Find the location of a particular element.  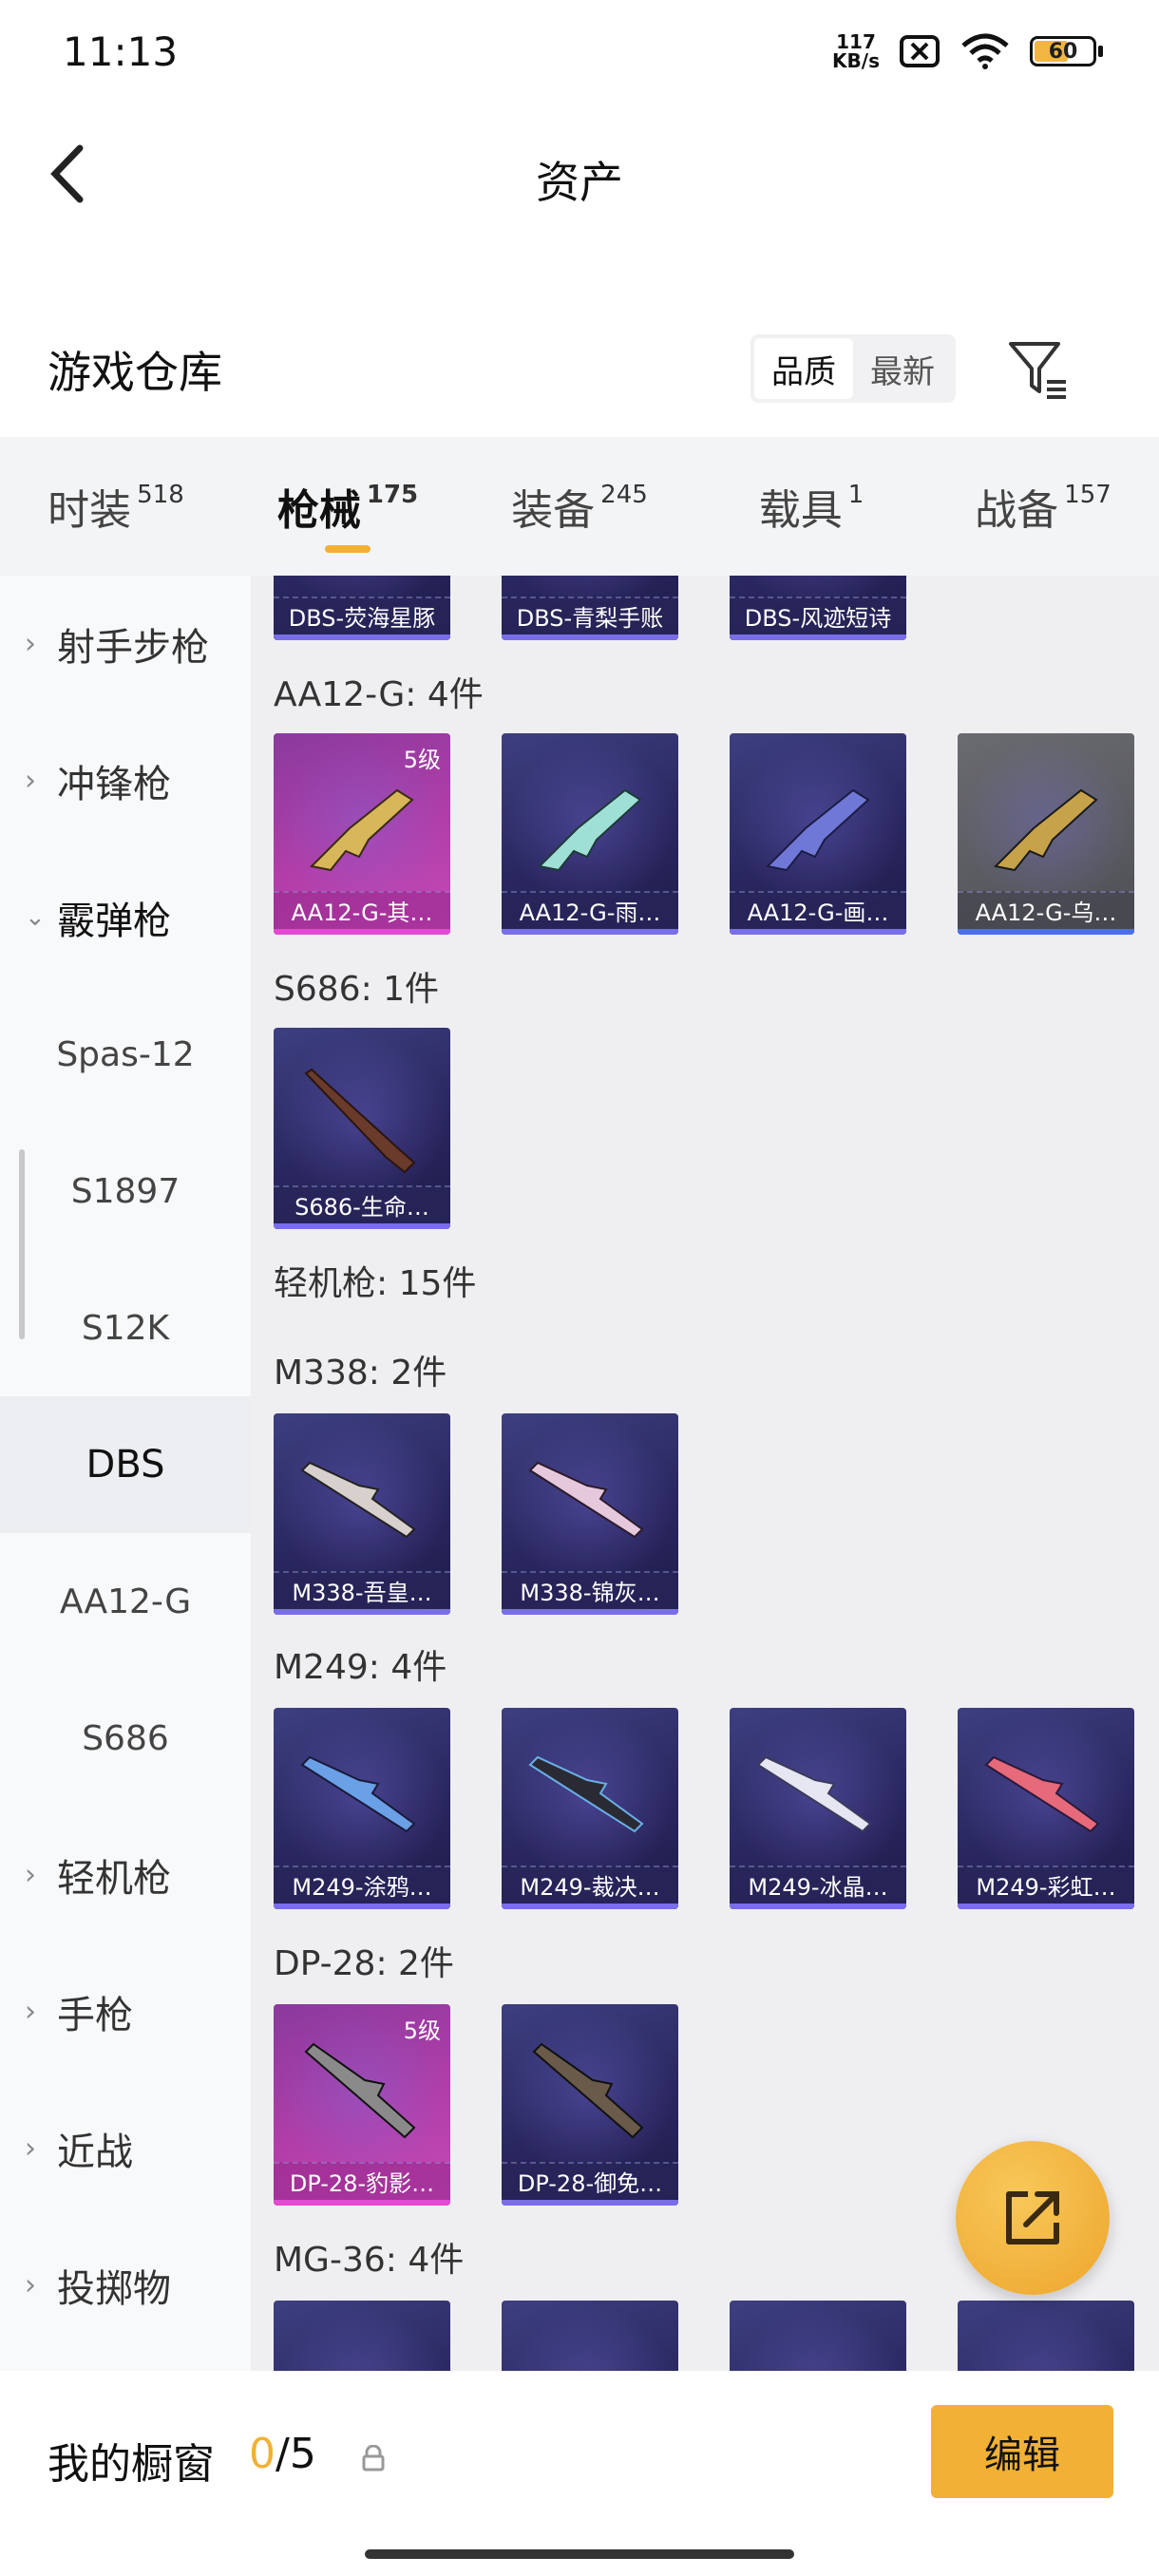

sort-toggle: 品质 最新 is located at coordinates (853, 368).